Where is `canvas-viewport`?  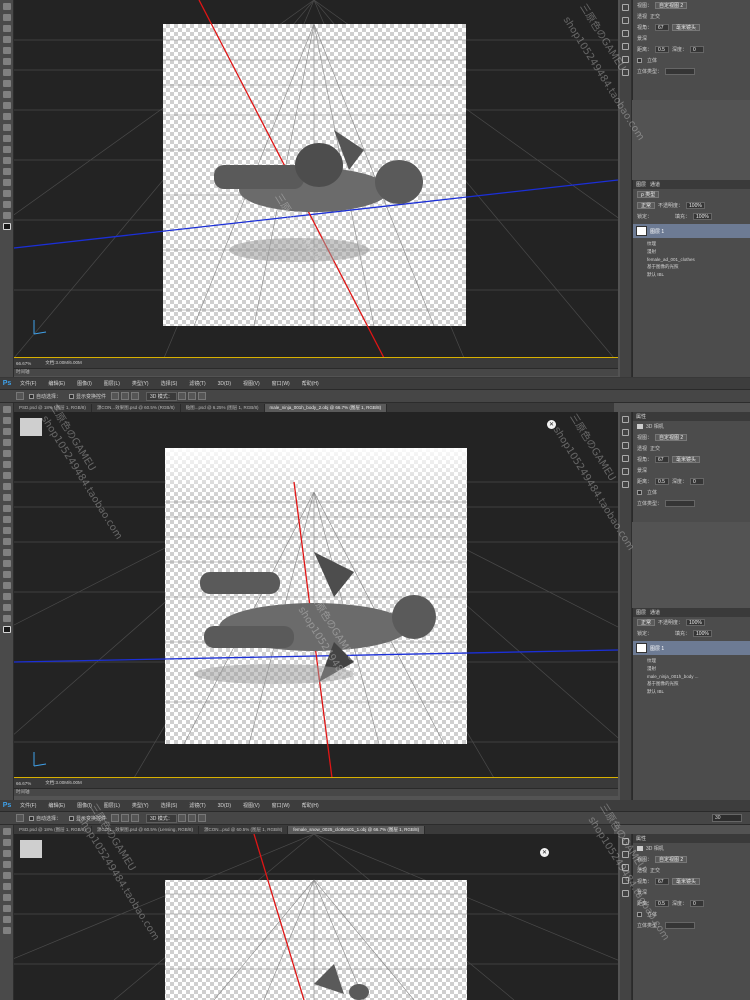 canvas-viewport is located at coordinates (316, 917).